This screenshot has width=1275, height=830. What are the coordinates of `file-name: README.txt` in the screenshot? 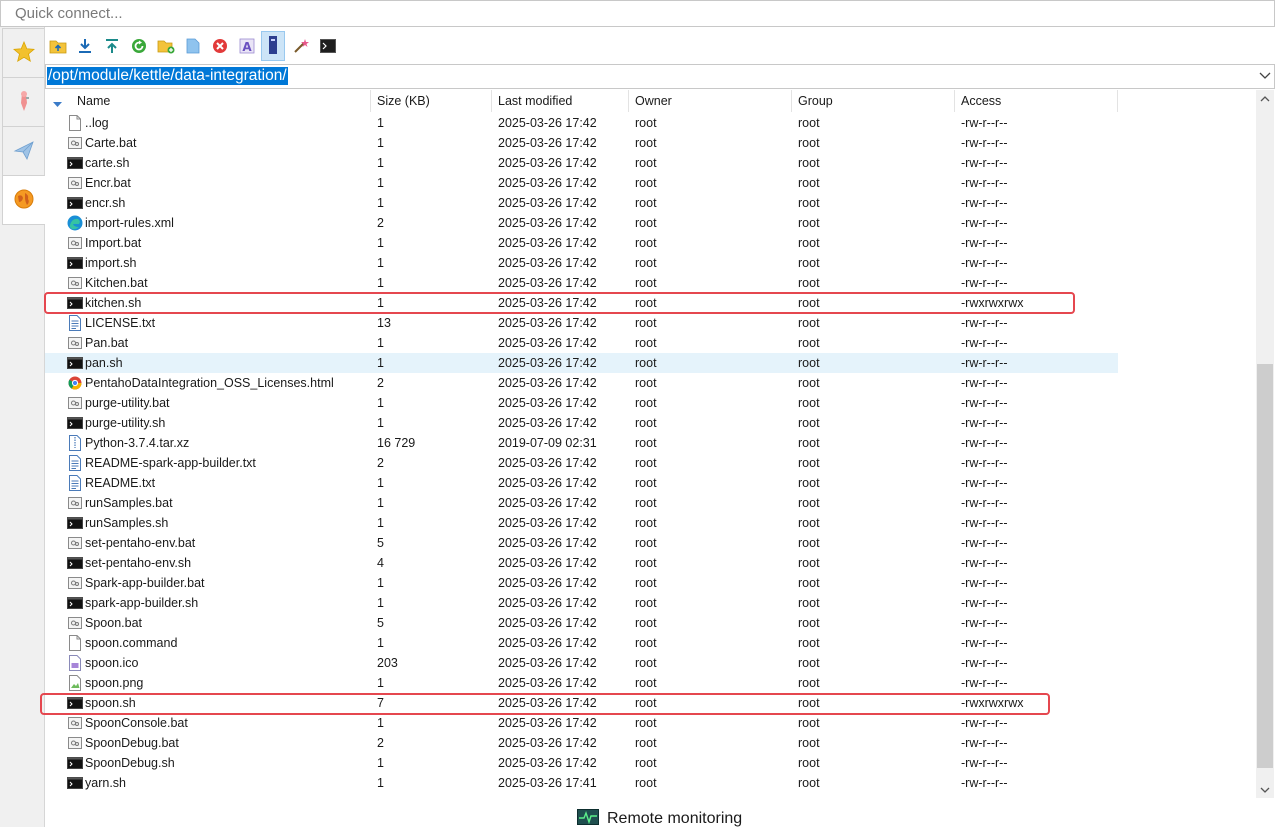 It's located at (120, 483).